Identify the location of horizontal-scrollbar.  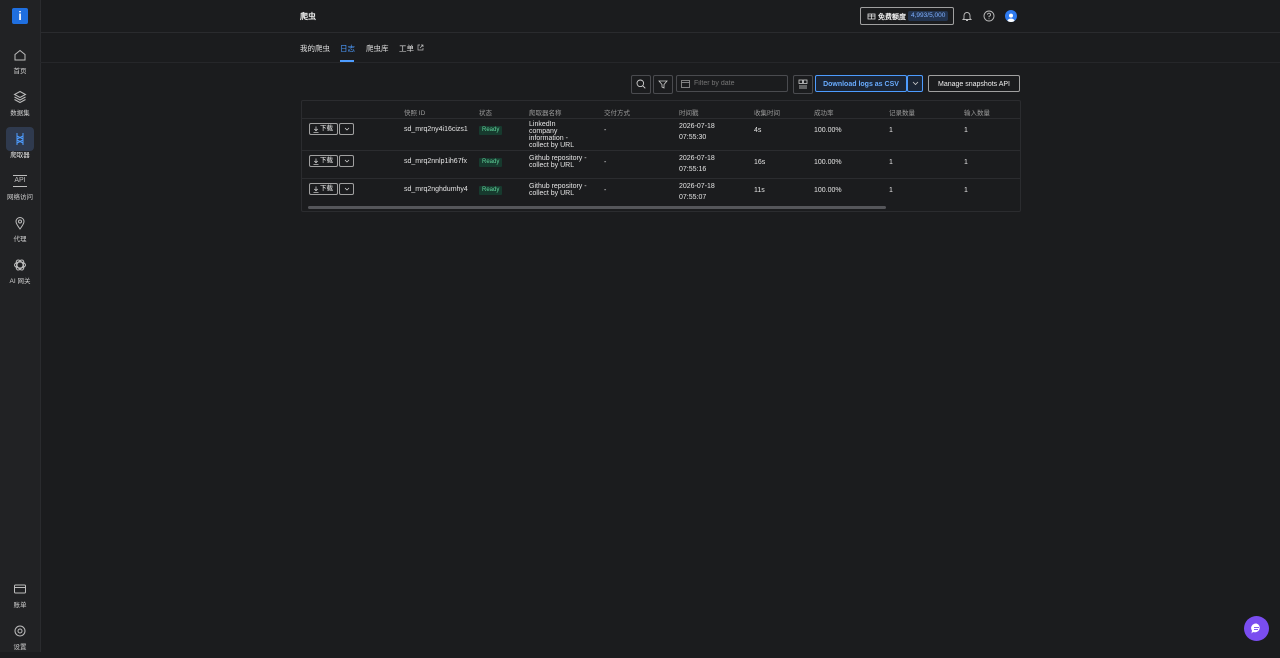
(661, 207).